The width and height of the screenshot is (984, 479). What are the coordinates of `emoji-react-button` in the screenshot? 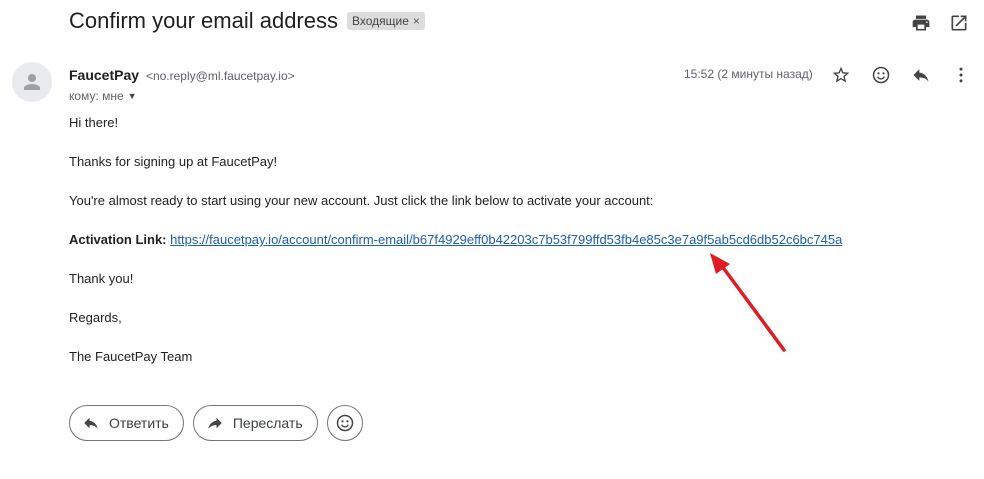 It's located at (344, 423).